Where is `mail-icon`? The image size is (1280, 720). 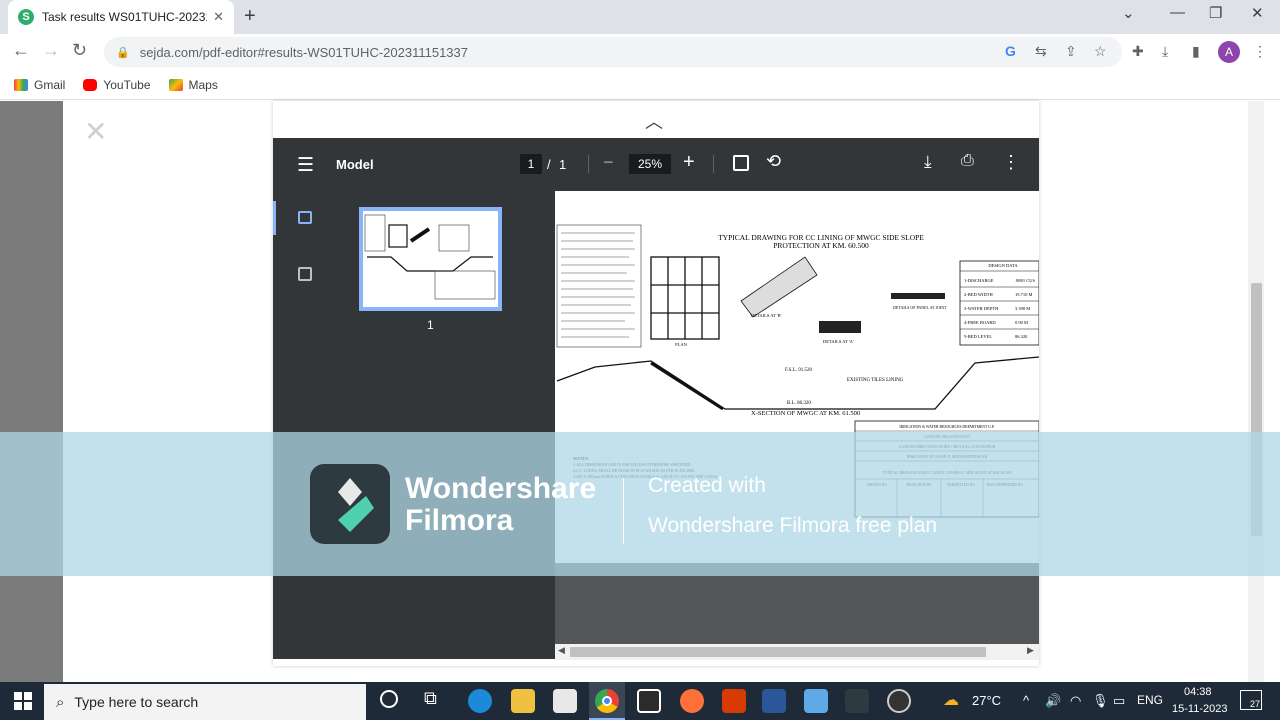
mail-icon is located at coordinates (565, 701).